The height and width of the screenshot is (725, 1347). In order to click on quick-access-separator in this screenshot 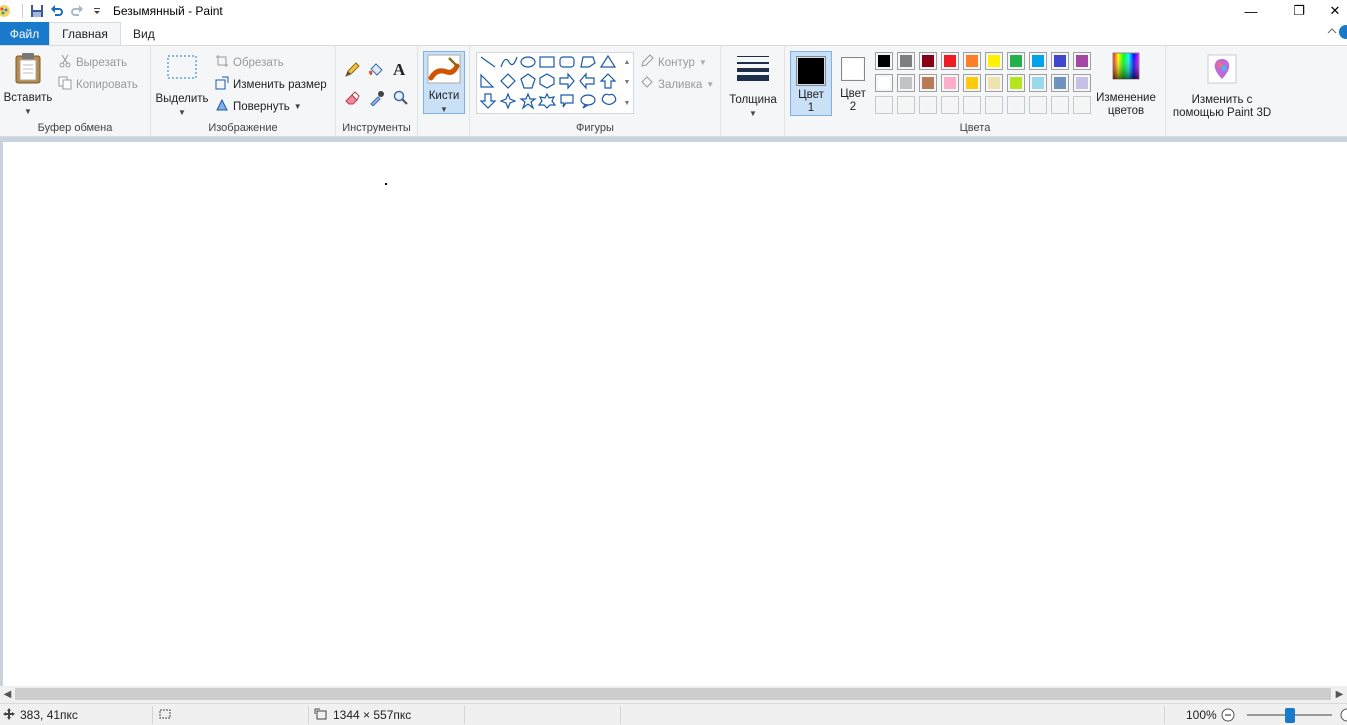, I will do `click(22, 11)`.